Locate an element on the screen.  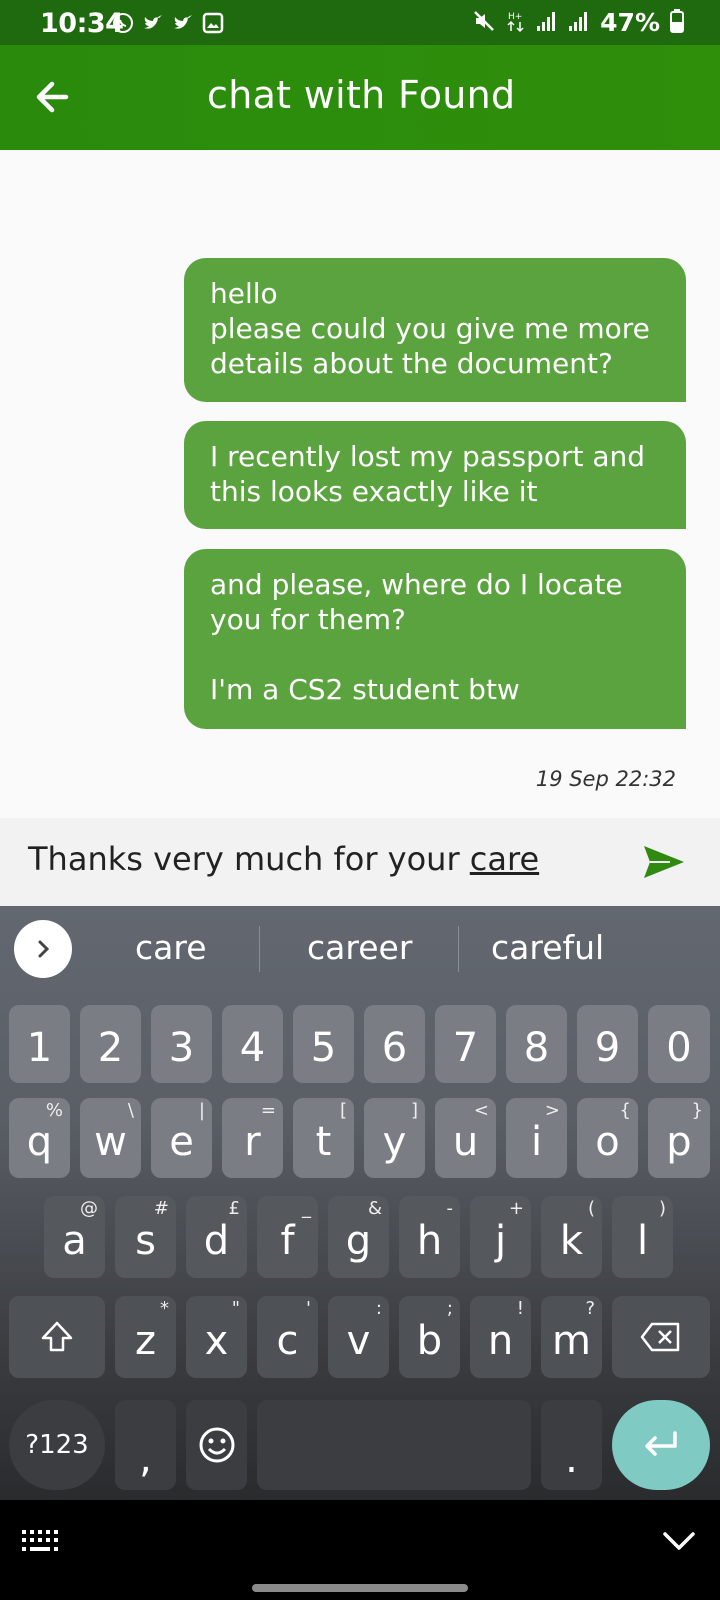
backspace-key is located at coordinates (661, 1337).